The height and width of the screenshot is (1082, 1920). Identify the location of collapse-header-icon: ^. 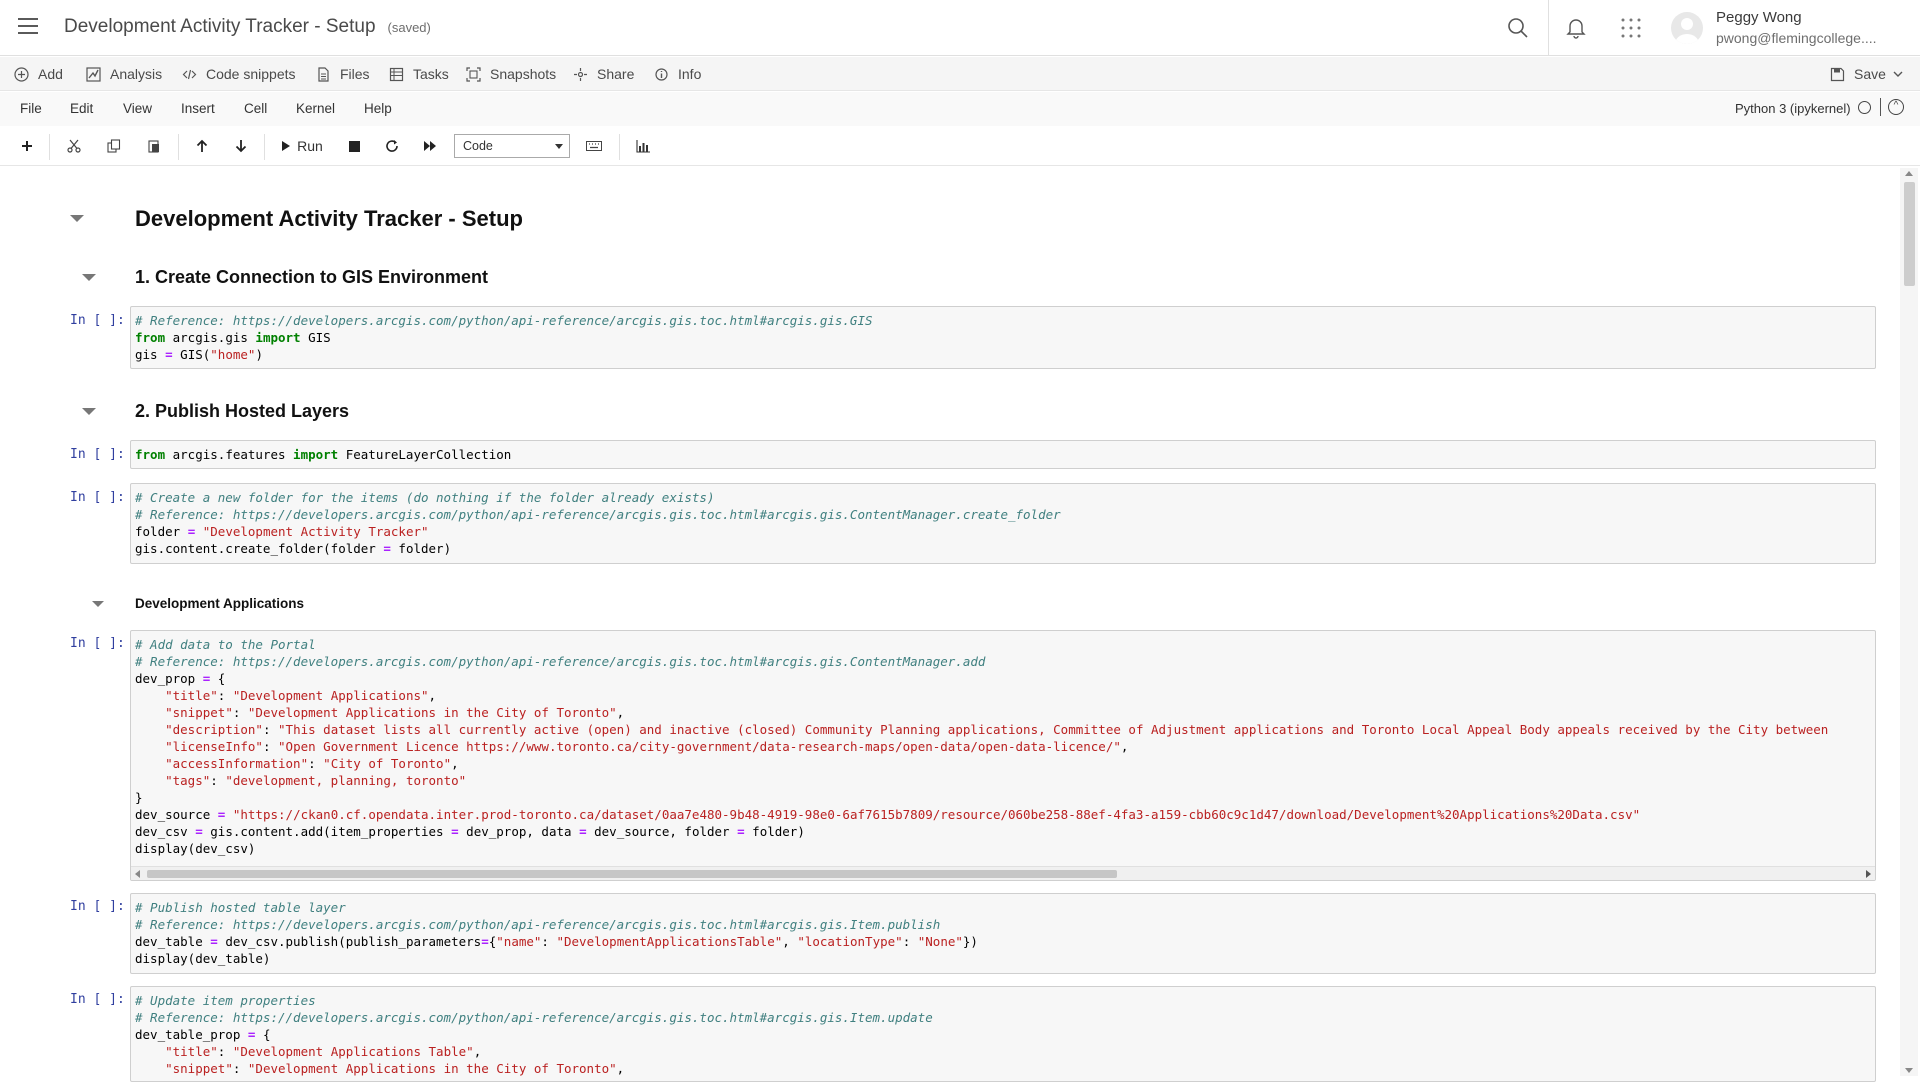
(1896, 107).